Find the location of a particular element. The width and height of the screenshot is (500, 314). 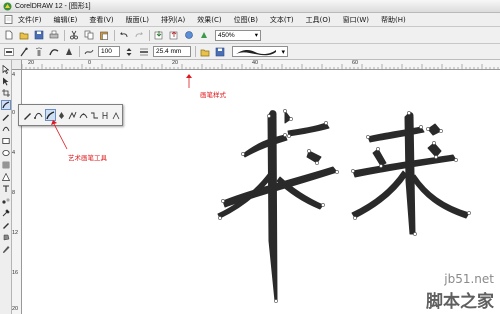

shape-tool-icon is located at coordinates (6, 81).